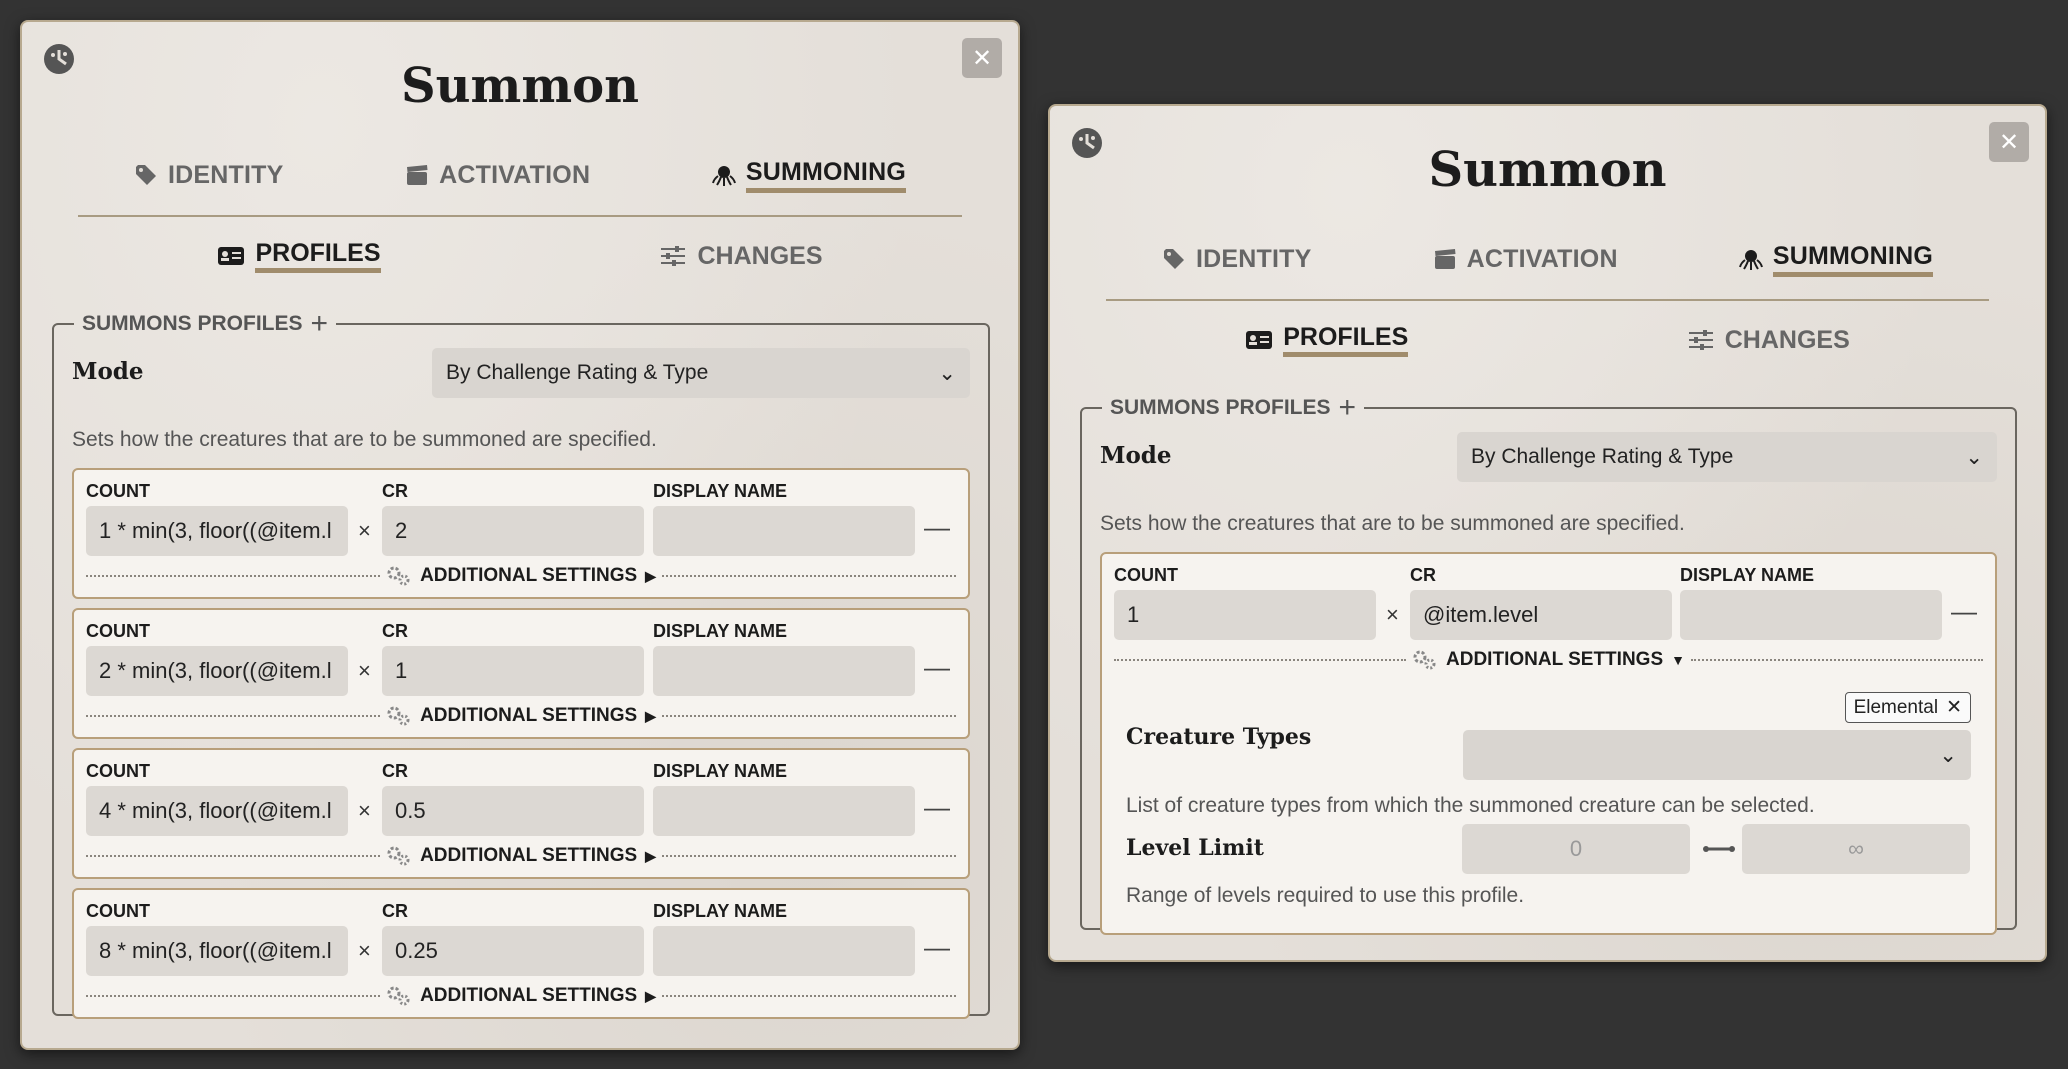 This screenshot has width=2068, height=1069. I want to click on legend-label: SUMMONS PROFILES, so click(192, 323).